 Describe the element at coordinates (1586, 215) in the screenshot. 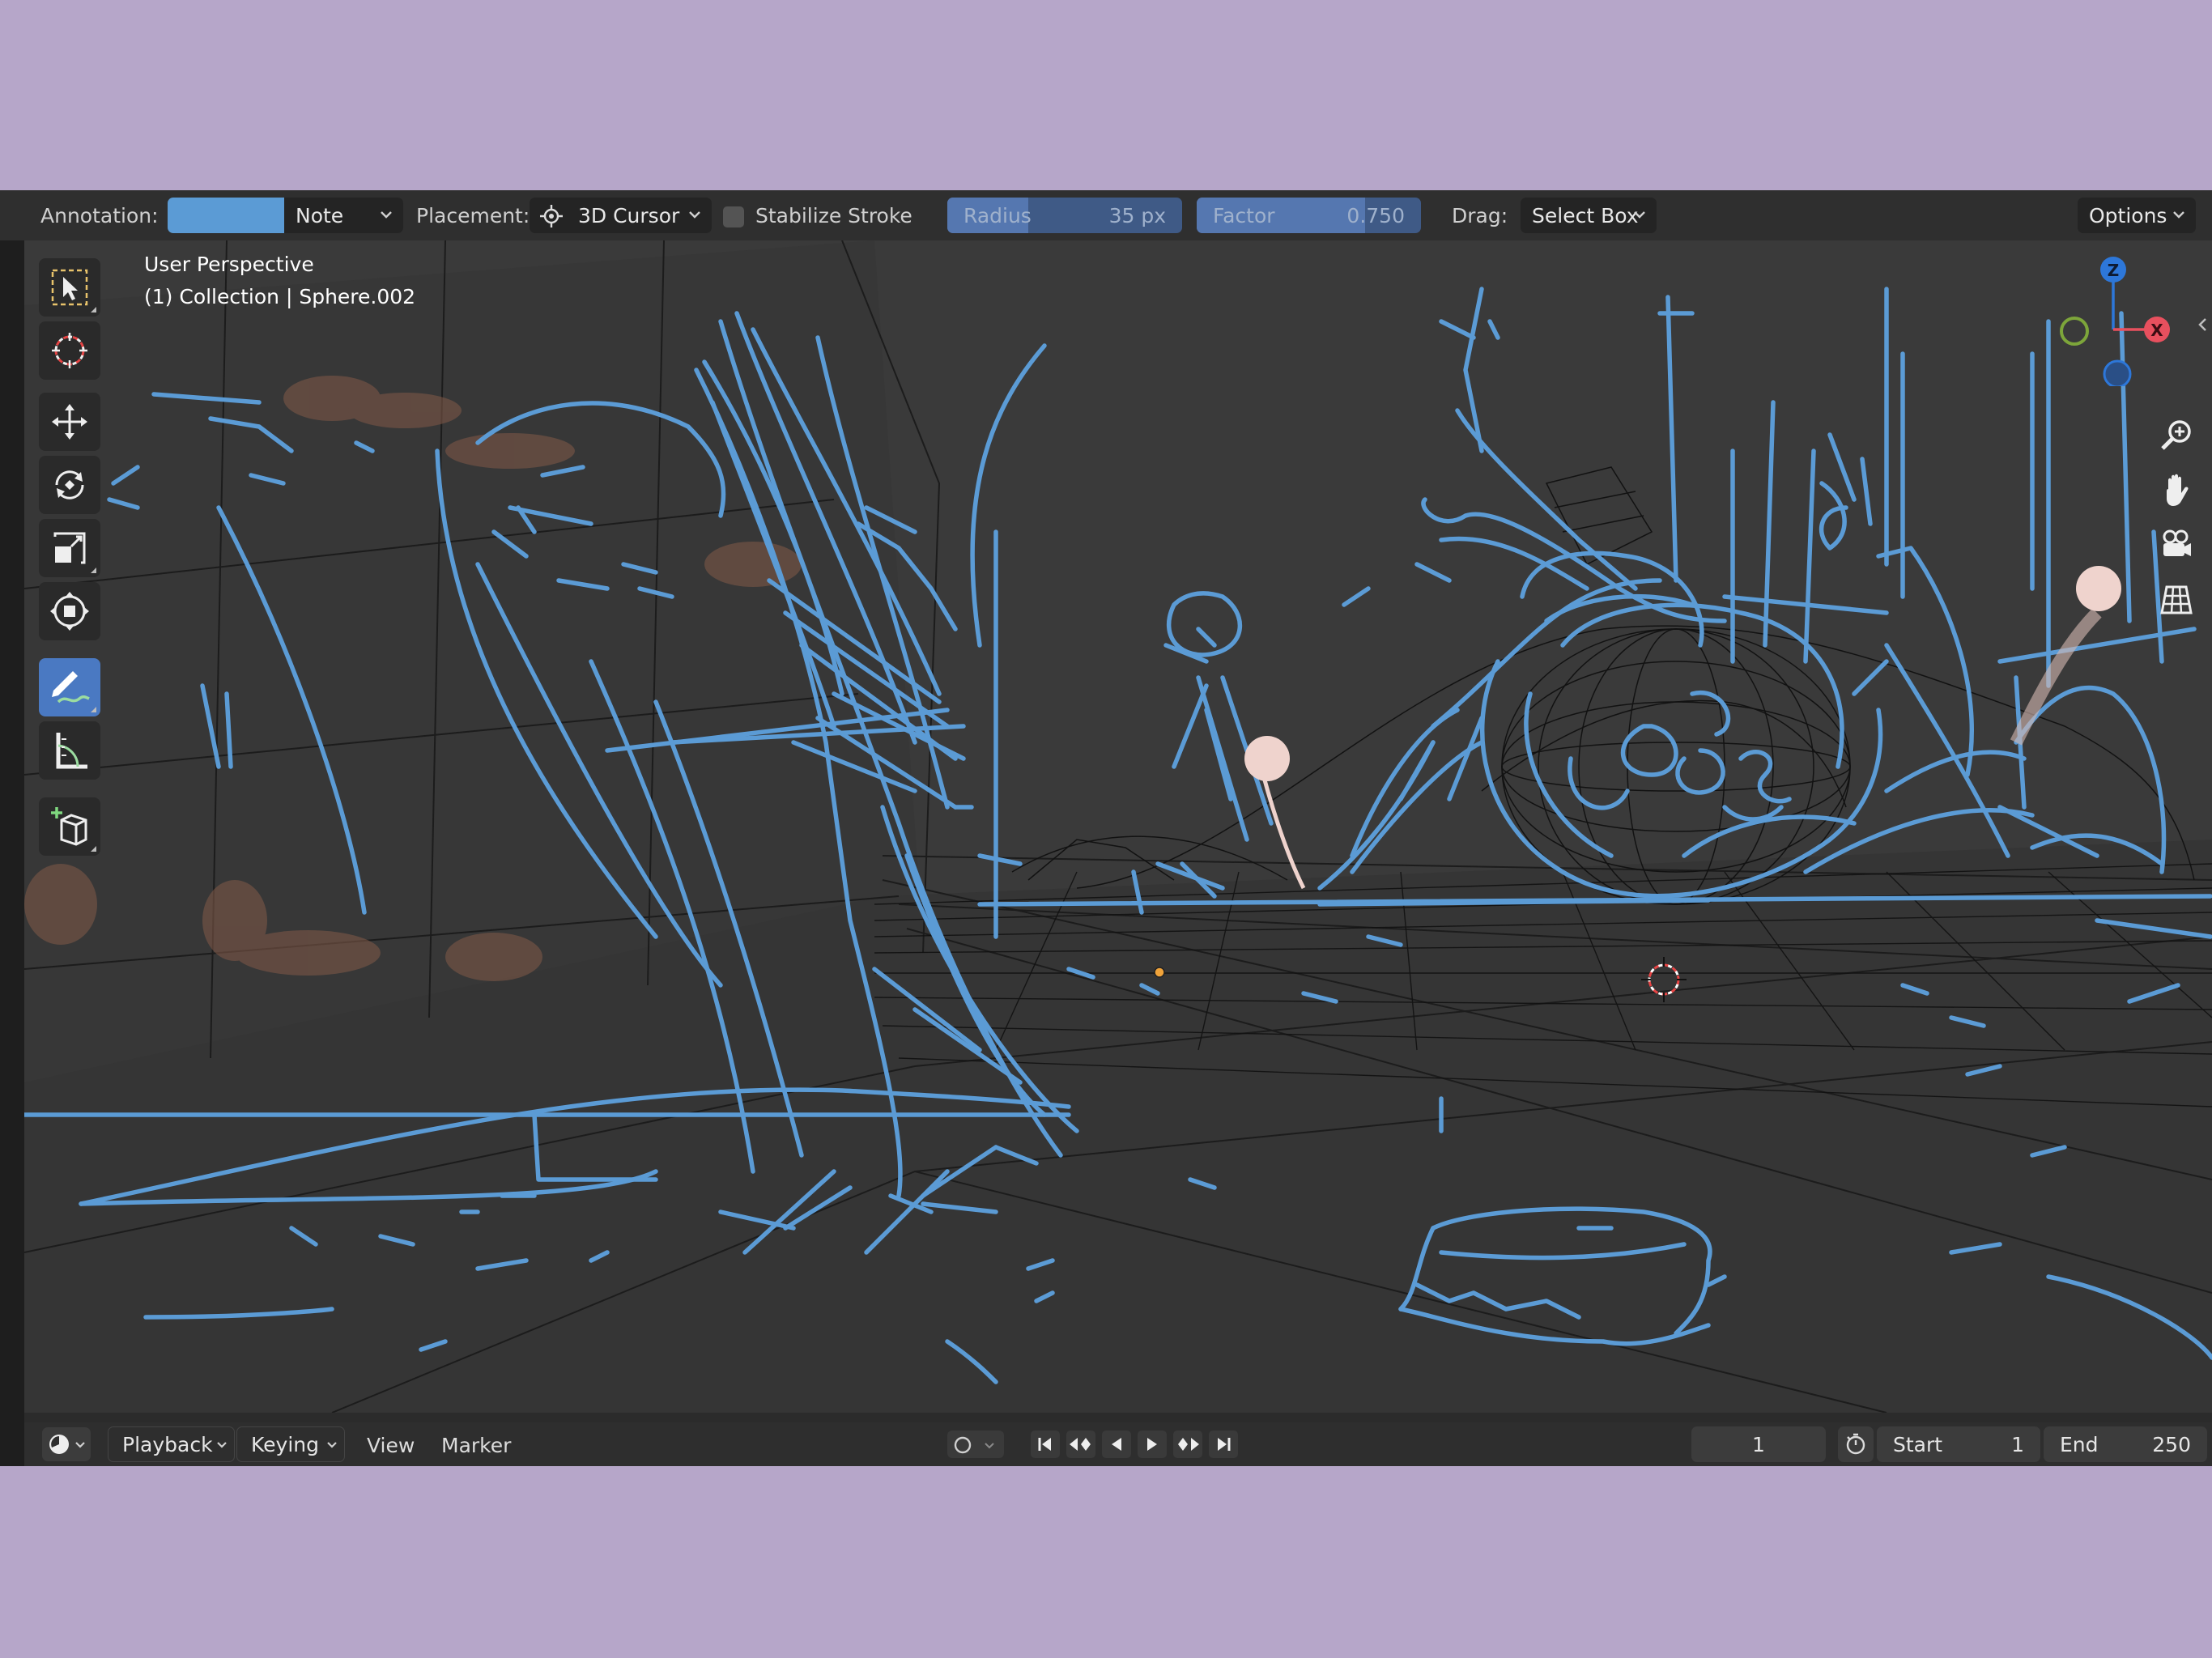

I see `drag-value: Select Box` at that location.